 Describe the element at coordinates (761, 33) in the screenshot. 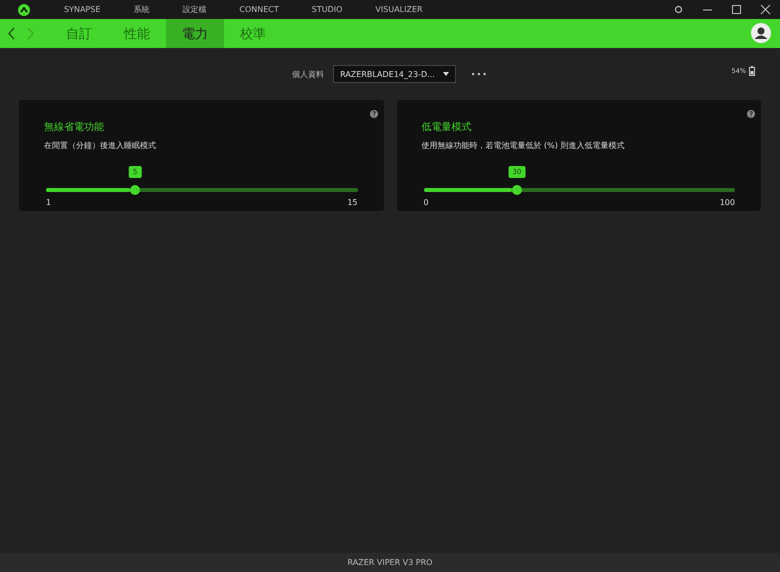

I see `avatar-icon` at that location.